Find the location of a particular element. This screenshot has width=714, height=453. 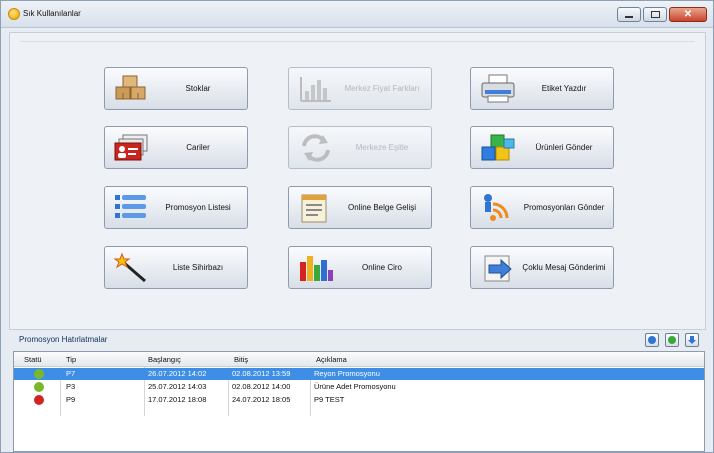

close-icon: ✕ is located at coordinates (688, 14).